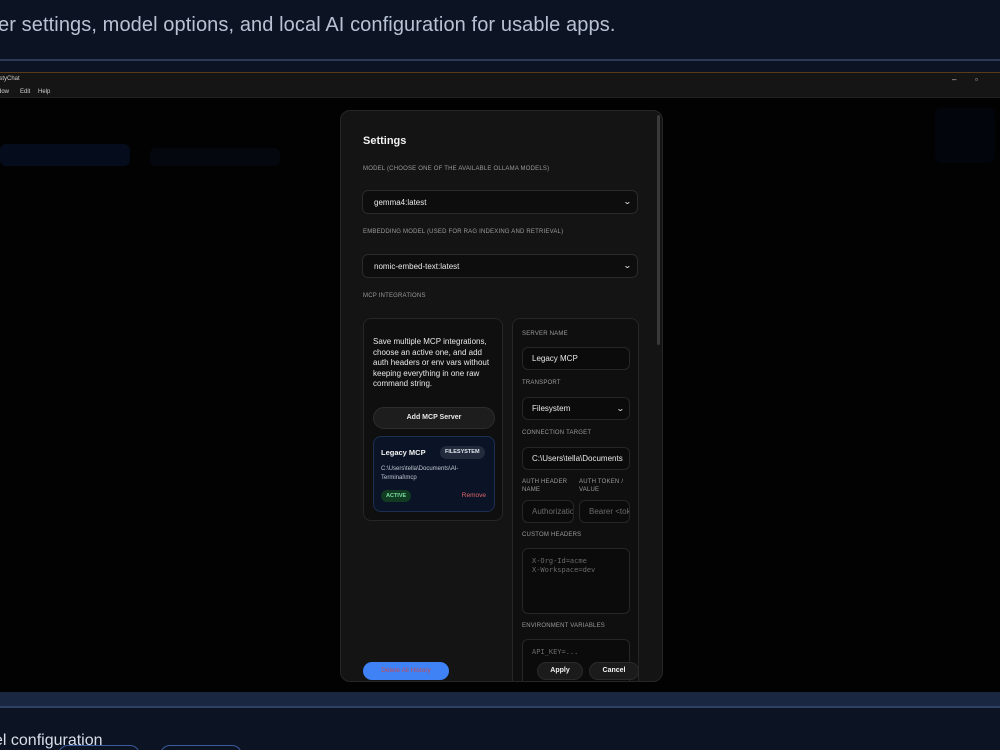 The image size is (1000, 750). What do you see at coordinates (500, 80) in the screenshot?
I see `window-titlebar: ustyChat – ▫` at bounding box center [500, 80].